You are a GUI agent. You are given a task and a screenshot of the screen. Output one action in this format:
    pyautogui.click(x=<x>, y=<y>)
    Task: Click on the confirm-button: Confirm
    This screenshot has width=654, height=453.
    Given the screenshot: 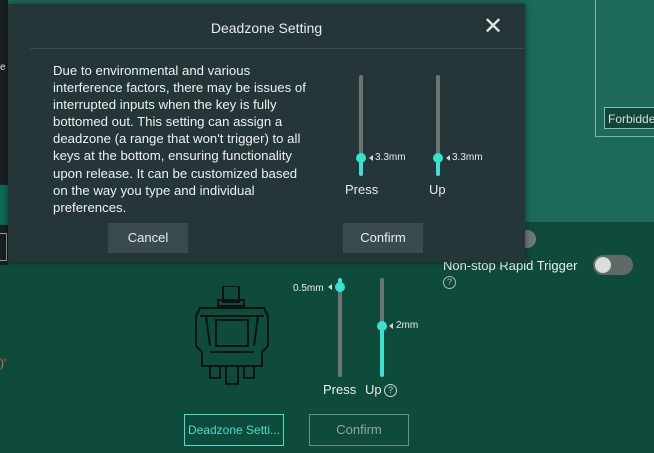 What is the action you would take?
    pyautogui.click(x=359, y=430)
    